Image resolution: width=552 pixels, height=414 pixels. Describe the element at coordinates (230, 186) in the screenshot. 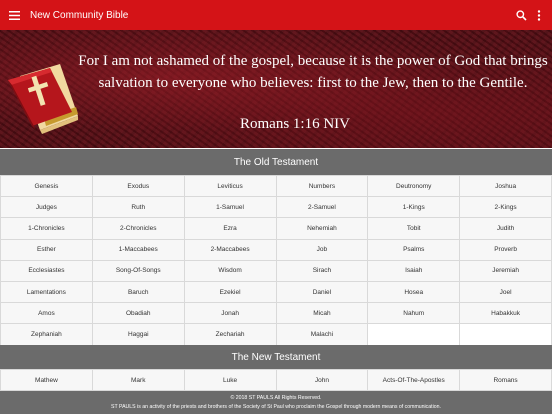

I see `book-button-leviticus: Leviticus` at that location.